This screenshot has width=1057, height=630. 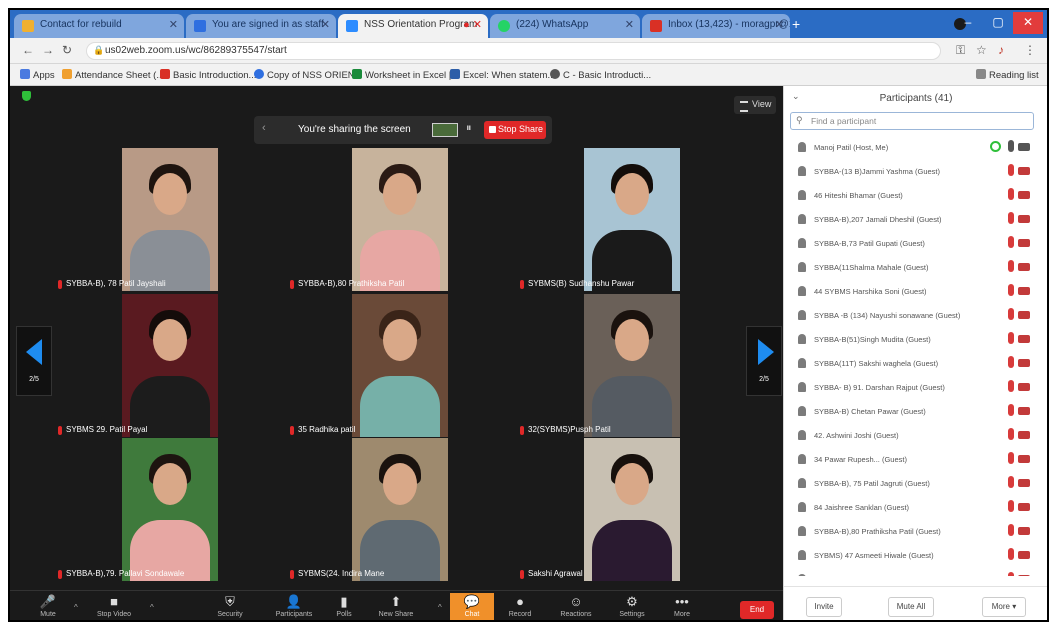 What do you see at coordinates (1001, 50) in the screenshot?
I see `extension-icon: ♪` at bounding box center [1001, 50].